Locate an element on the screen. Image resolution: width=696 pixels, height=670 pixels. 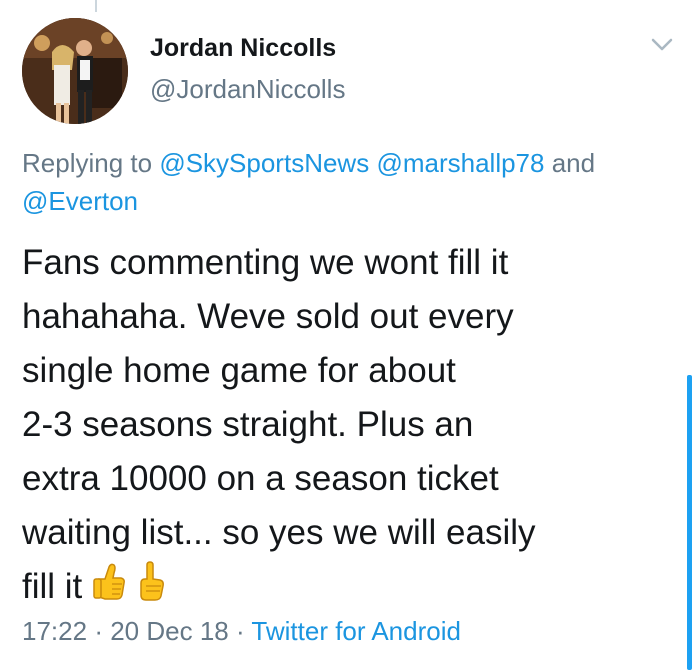
tweet-time: 17:22 is located at coordinates (55, 631).